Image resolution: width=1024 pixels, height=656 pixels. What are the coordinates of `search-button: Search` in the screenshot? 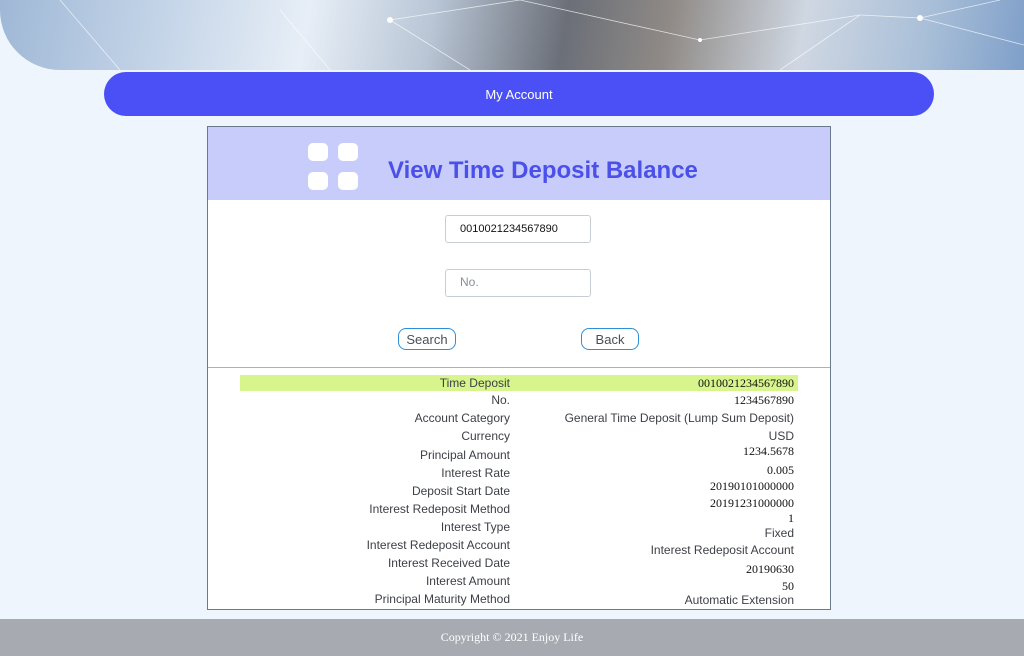 It's located at (427, 339).